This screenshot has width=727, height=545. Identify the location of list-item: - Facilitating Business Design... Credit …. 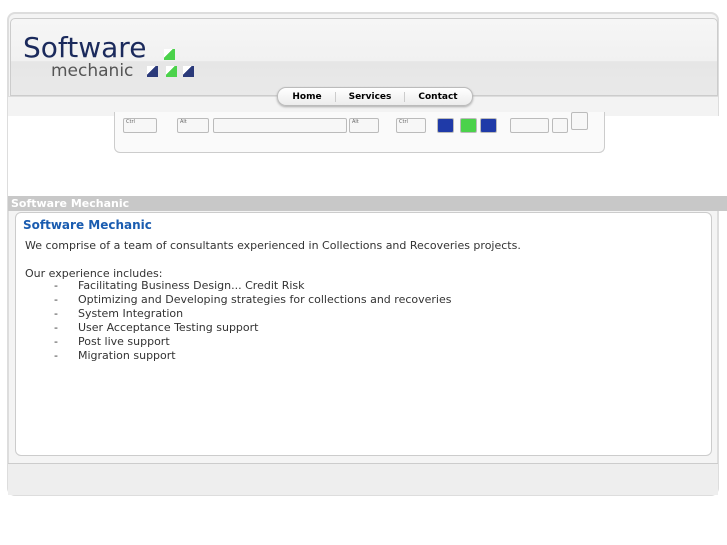
(179, 285).